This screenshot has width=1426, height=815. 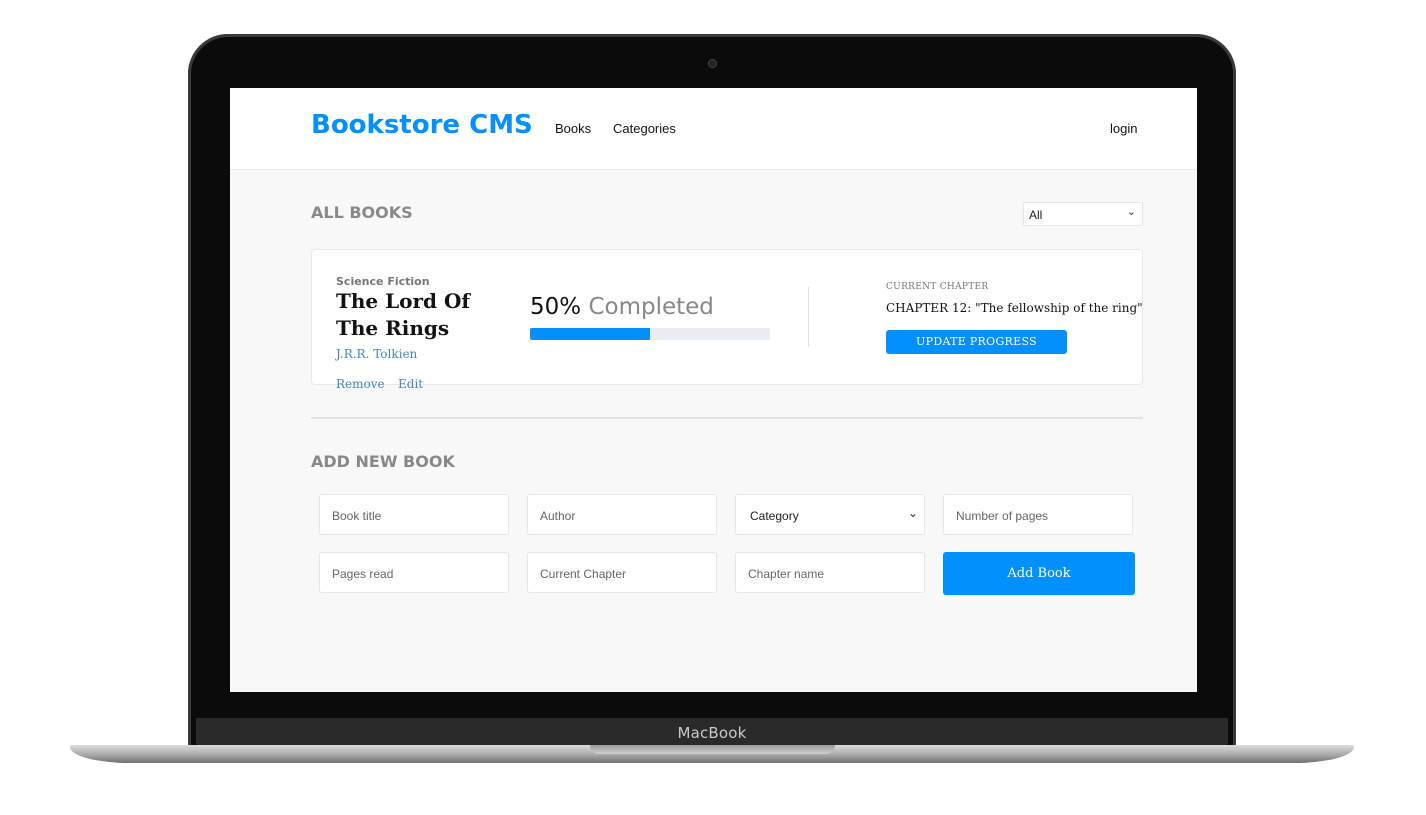 What do you see at coordinates (1002, 516) in the screenshot?
I see `pages-placeholder: Number of pages` at bounding box center [1002, 516].